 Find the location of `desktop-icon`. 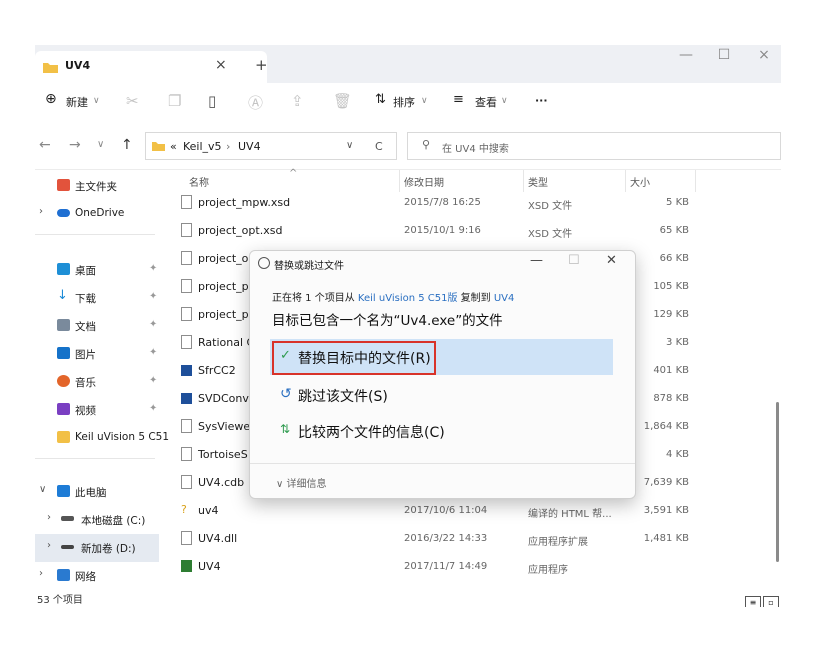

desktop-icon is located at coordinates (63, 269).